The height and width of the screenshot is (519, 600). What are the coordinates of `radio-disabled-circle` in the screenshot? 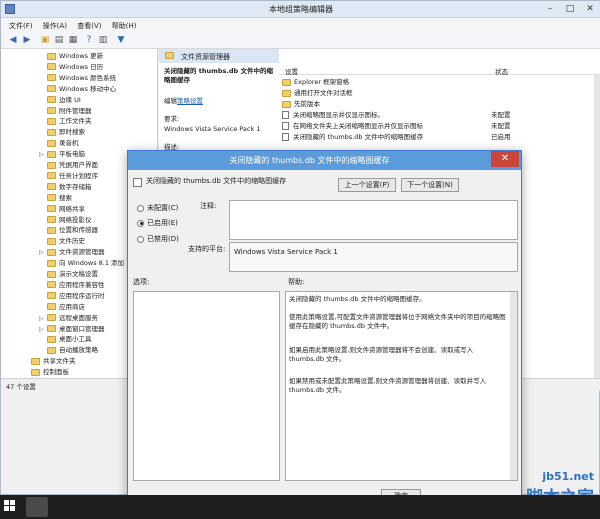 It's located at (140, 239).